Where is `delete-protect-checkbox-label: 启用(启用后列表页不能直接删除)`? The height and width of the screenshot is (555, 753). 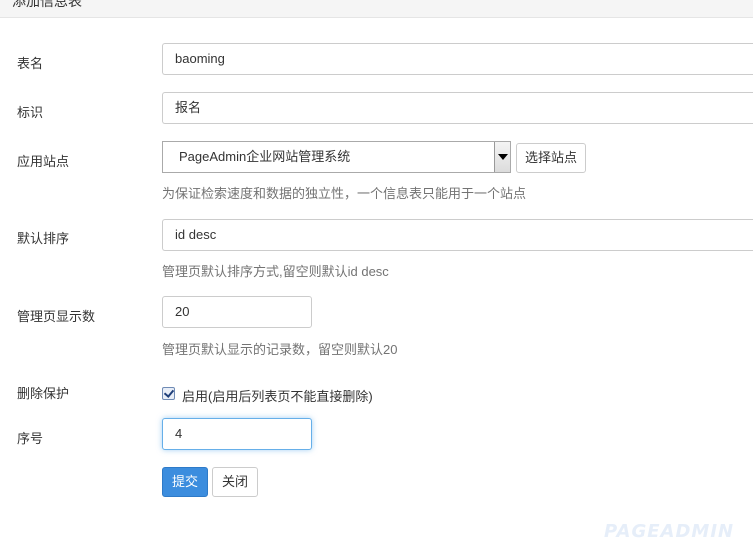 delete-protect-checkbox-label: 启用(启用后列表页不能直接删除) is located at coordinates (277, 395).